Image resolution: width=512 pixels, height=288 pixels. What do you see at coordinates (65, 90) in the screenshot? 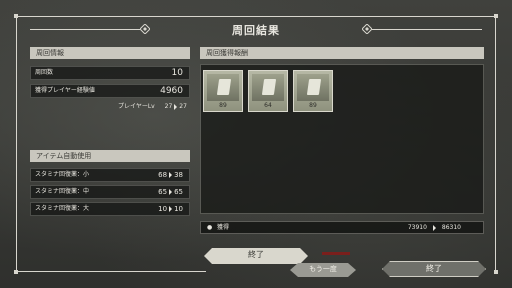
I see `row-label: 獲得プレイヤー経験値` at bounding box center [65, 90].